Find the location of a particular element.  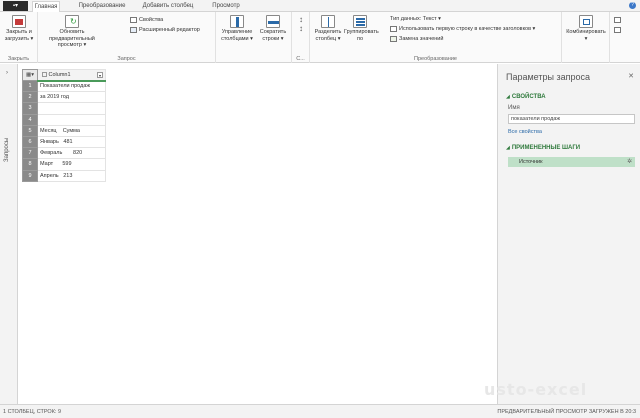

query-name-label: Имя is located at coordinates (514, 108).